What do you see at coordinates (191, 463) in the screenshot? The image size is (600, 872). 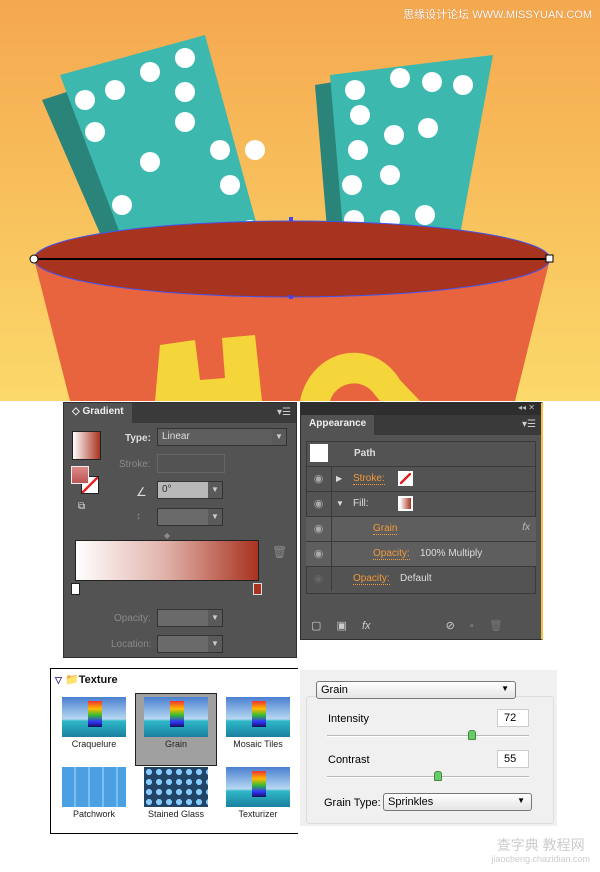 I see `stroke-gradient-buttons` at bounding box center [191, 463].